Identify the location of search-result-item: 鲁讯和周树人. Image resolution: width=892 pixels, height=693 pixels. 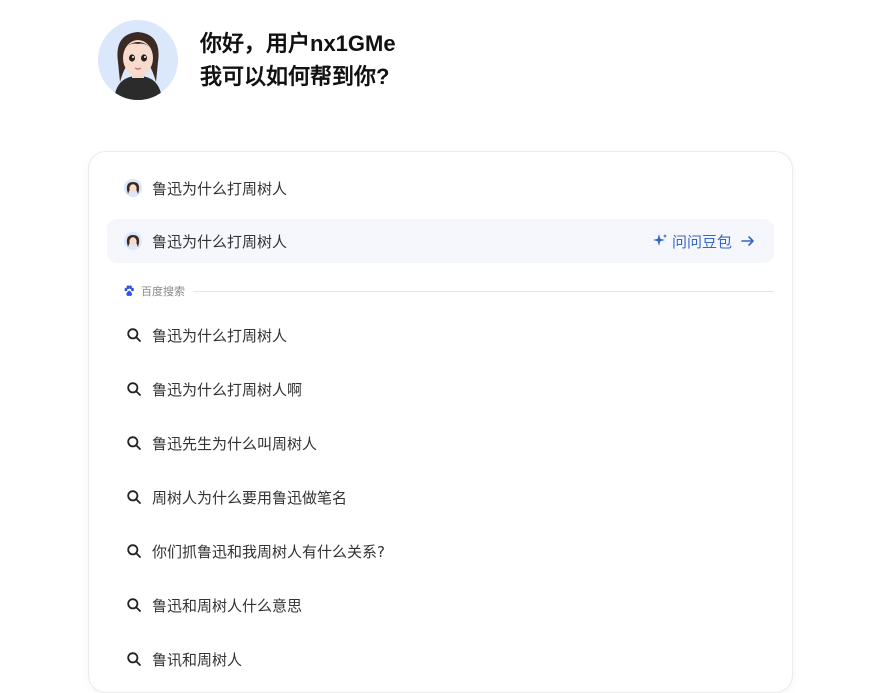
(440, 659).